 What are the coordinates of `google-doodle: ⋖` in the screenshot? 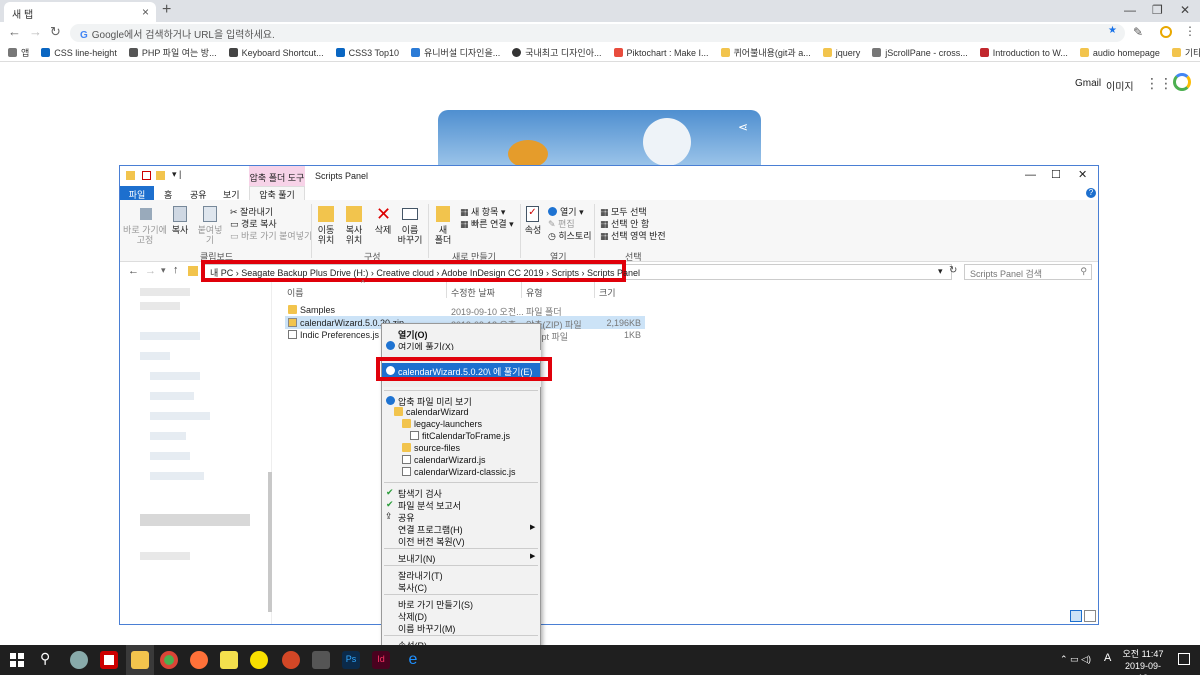 It's located at (599, 139).